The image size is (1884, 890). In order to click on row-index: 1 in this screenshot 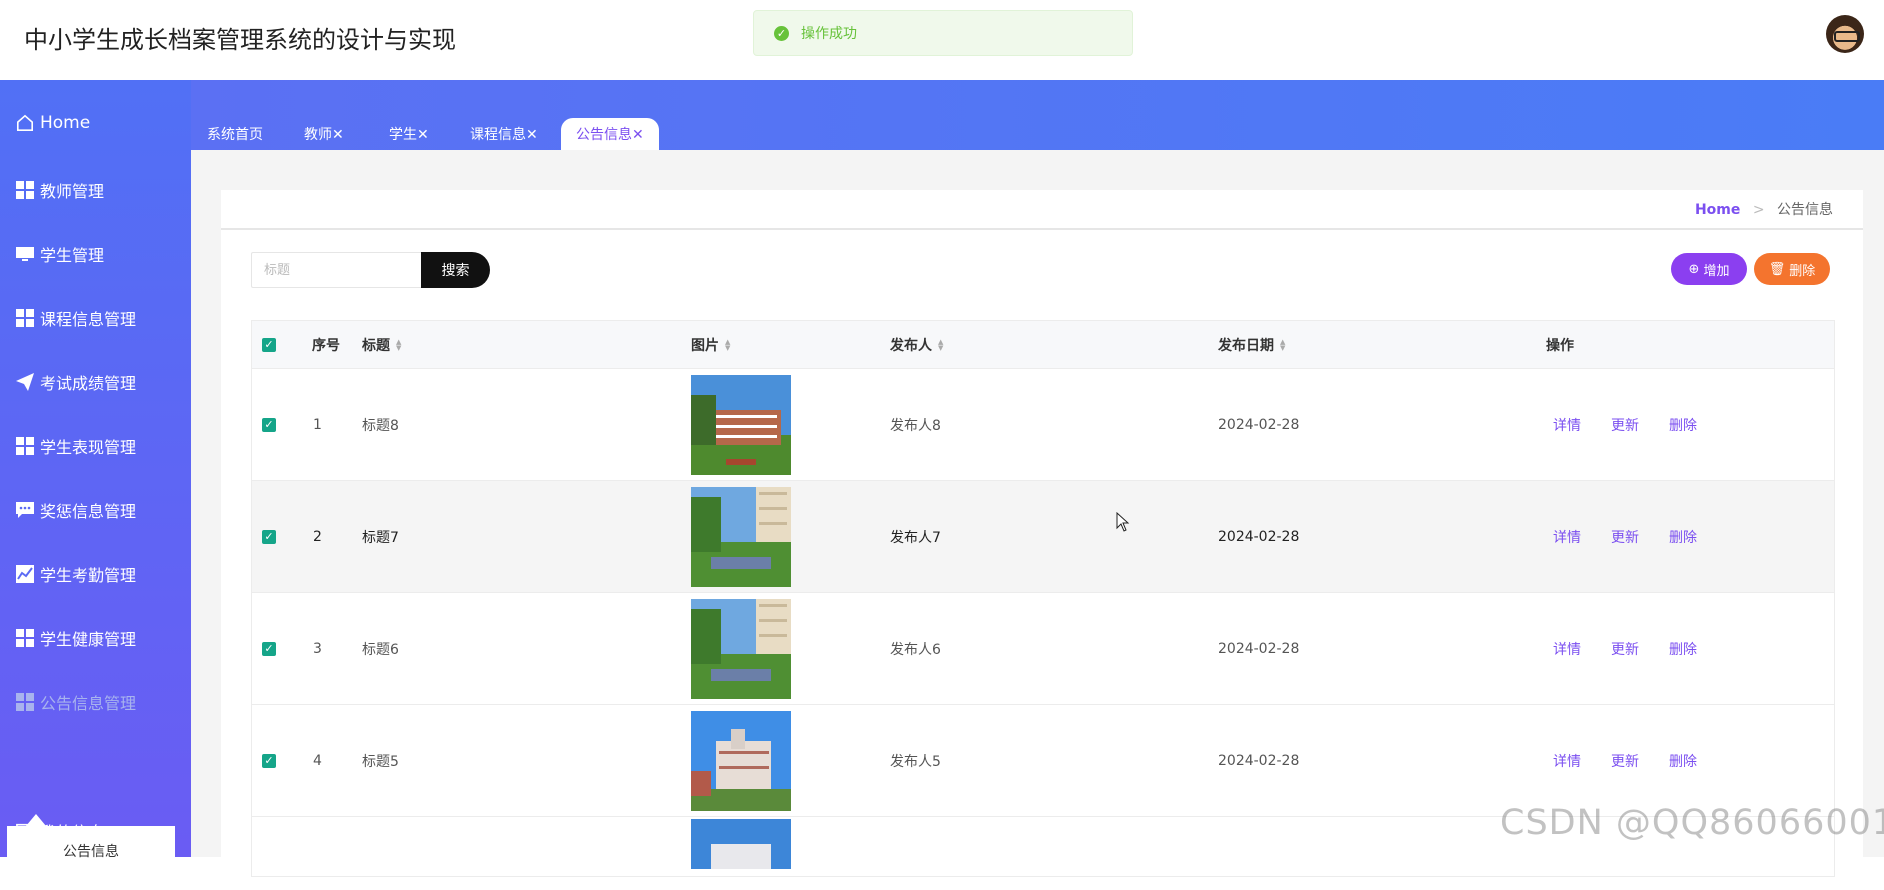, I will do `click(317, 424)`.